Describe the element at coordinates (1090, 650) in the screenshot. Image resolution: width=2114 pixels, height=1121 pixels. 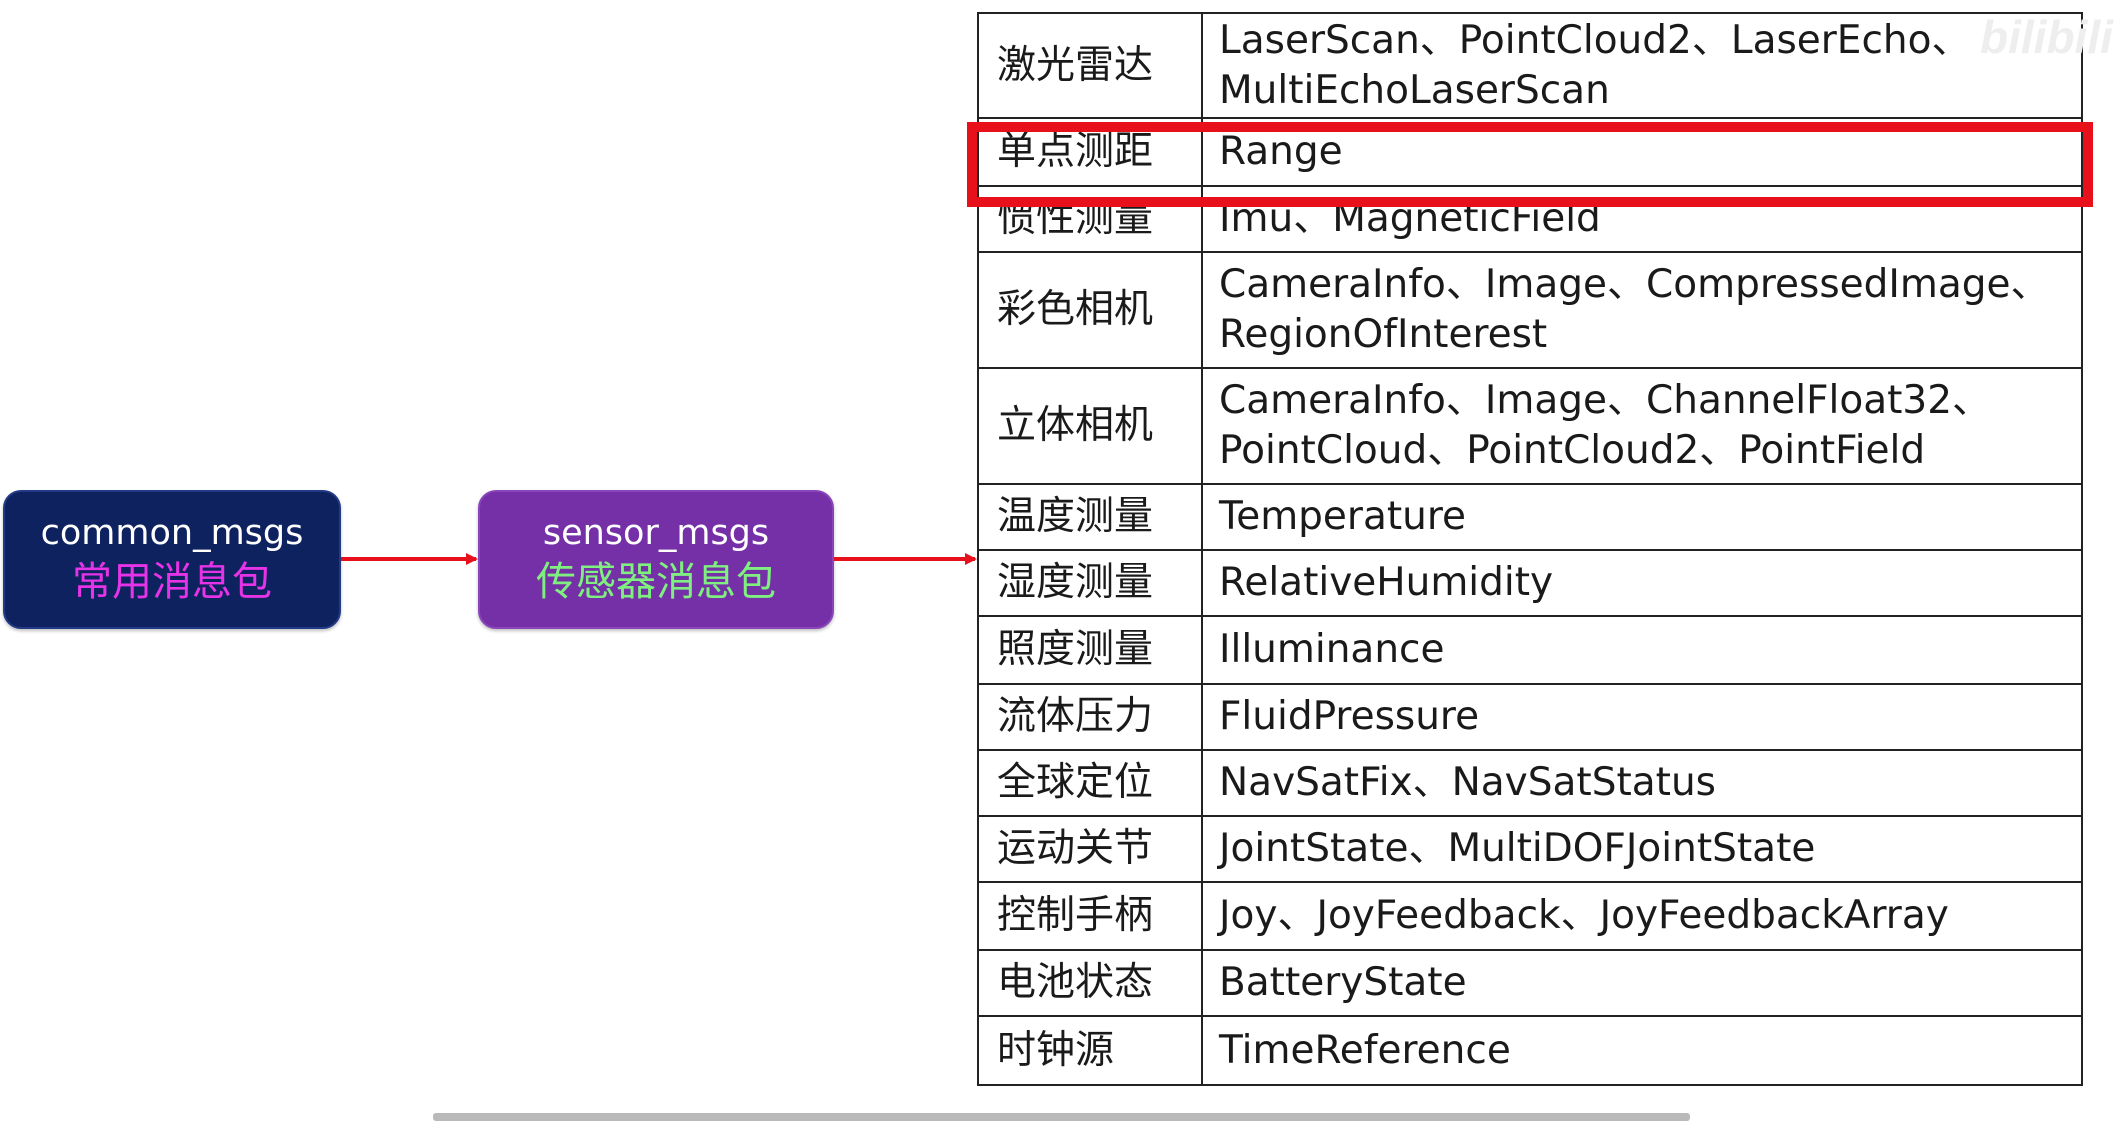
I see `sensor-category-cell: 照度测量` at that location.